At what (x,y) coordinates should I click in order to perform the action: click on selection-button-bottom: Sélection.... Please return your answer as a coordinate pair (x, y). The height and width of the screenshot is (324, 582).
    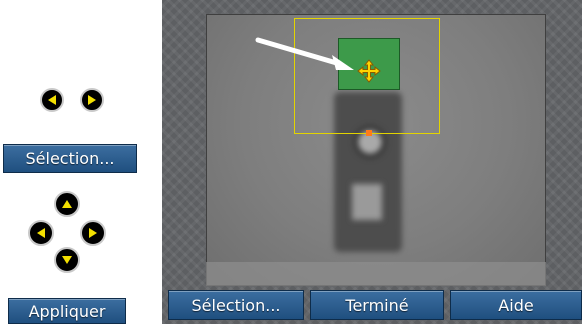
    Looking at the image, I should click on (236, 305).